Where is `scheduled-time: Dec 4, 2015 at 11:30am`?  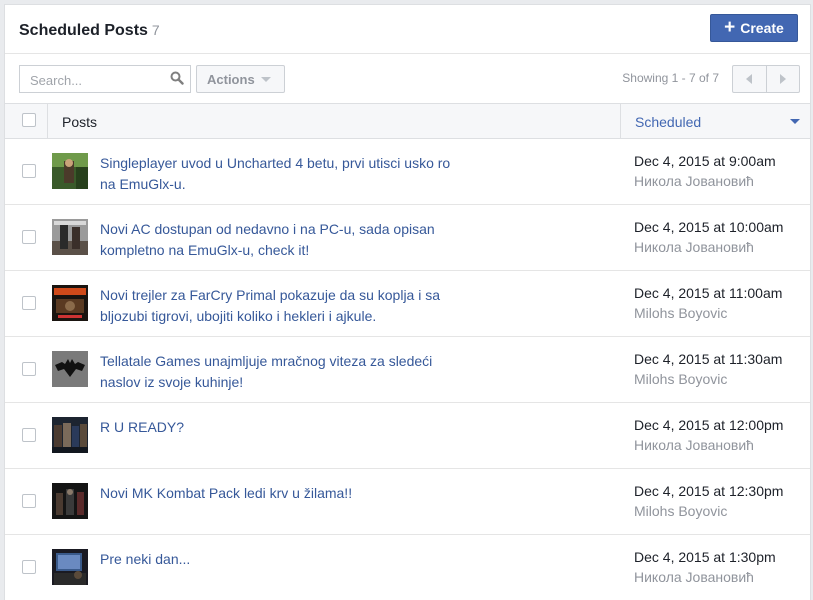
scheduled-time: Dec 4, 2015 at 11:30am is located at coordinates (708, 359).